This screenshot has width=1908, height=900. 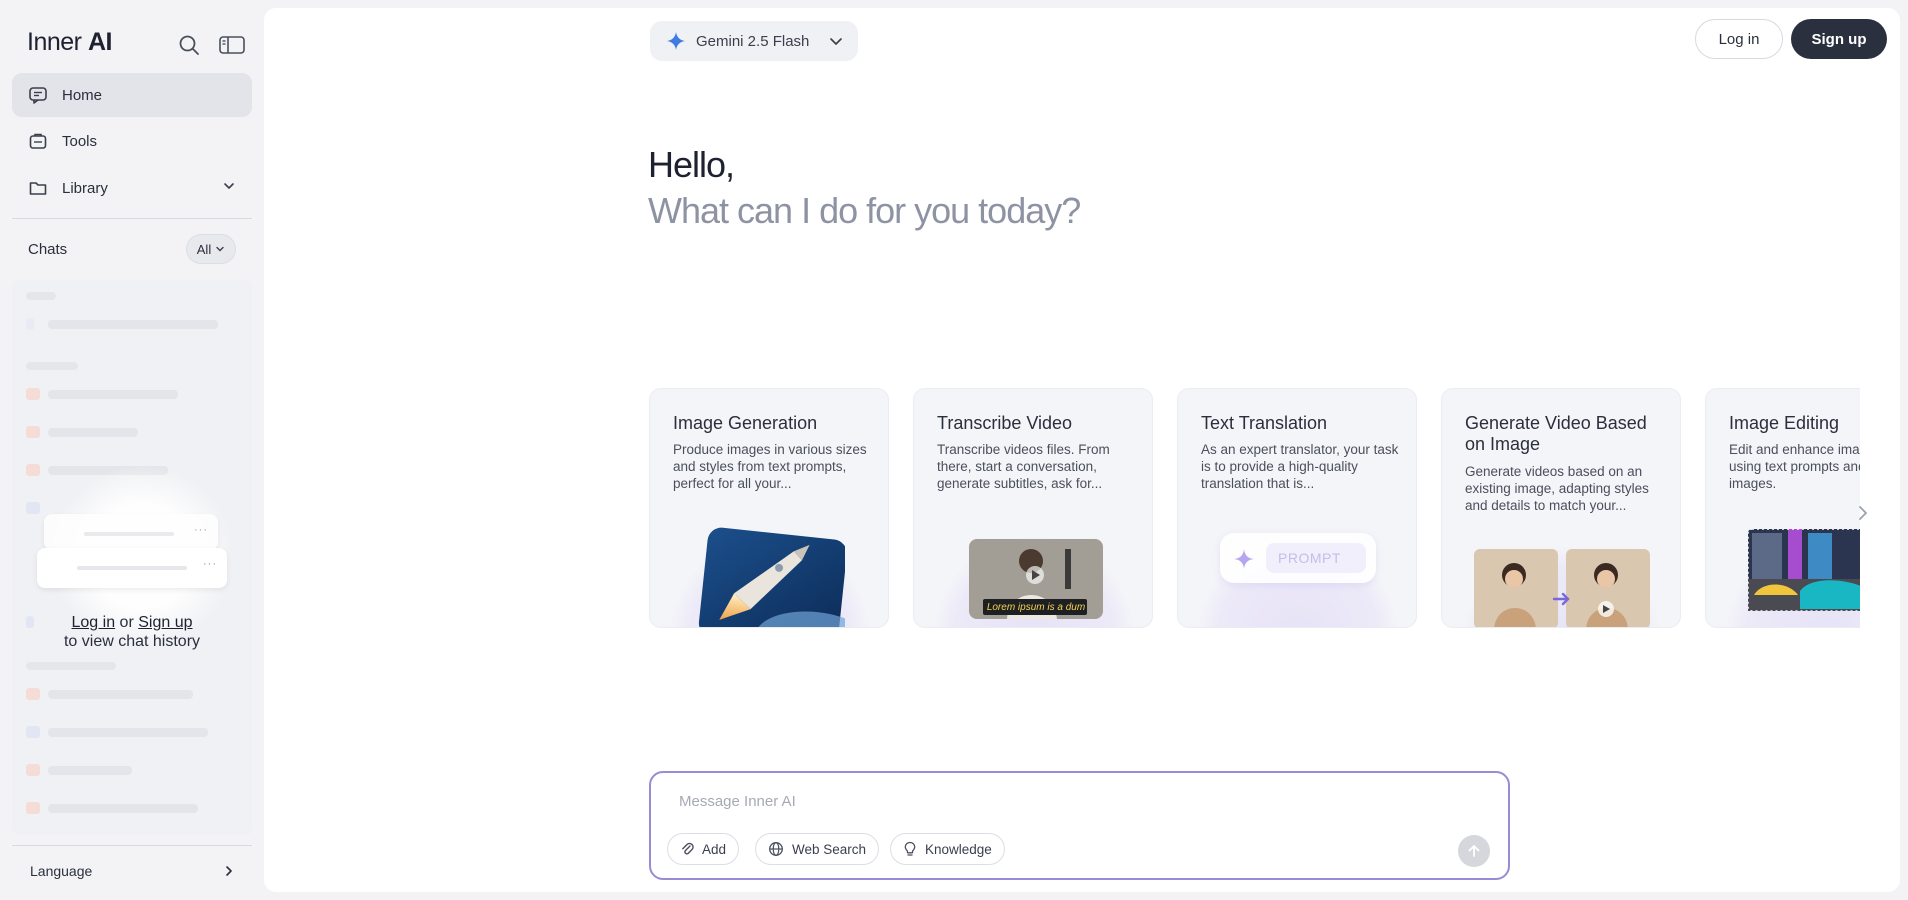 What do you see at coordinates (126, 622) in the screenshot?
I see `or-text: or` at bounding box center [126, 622].